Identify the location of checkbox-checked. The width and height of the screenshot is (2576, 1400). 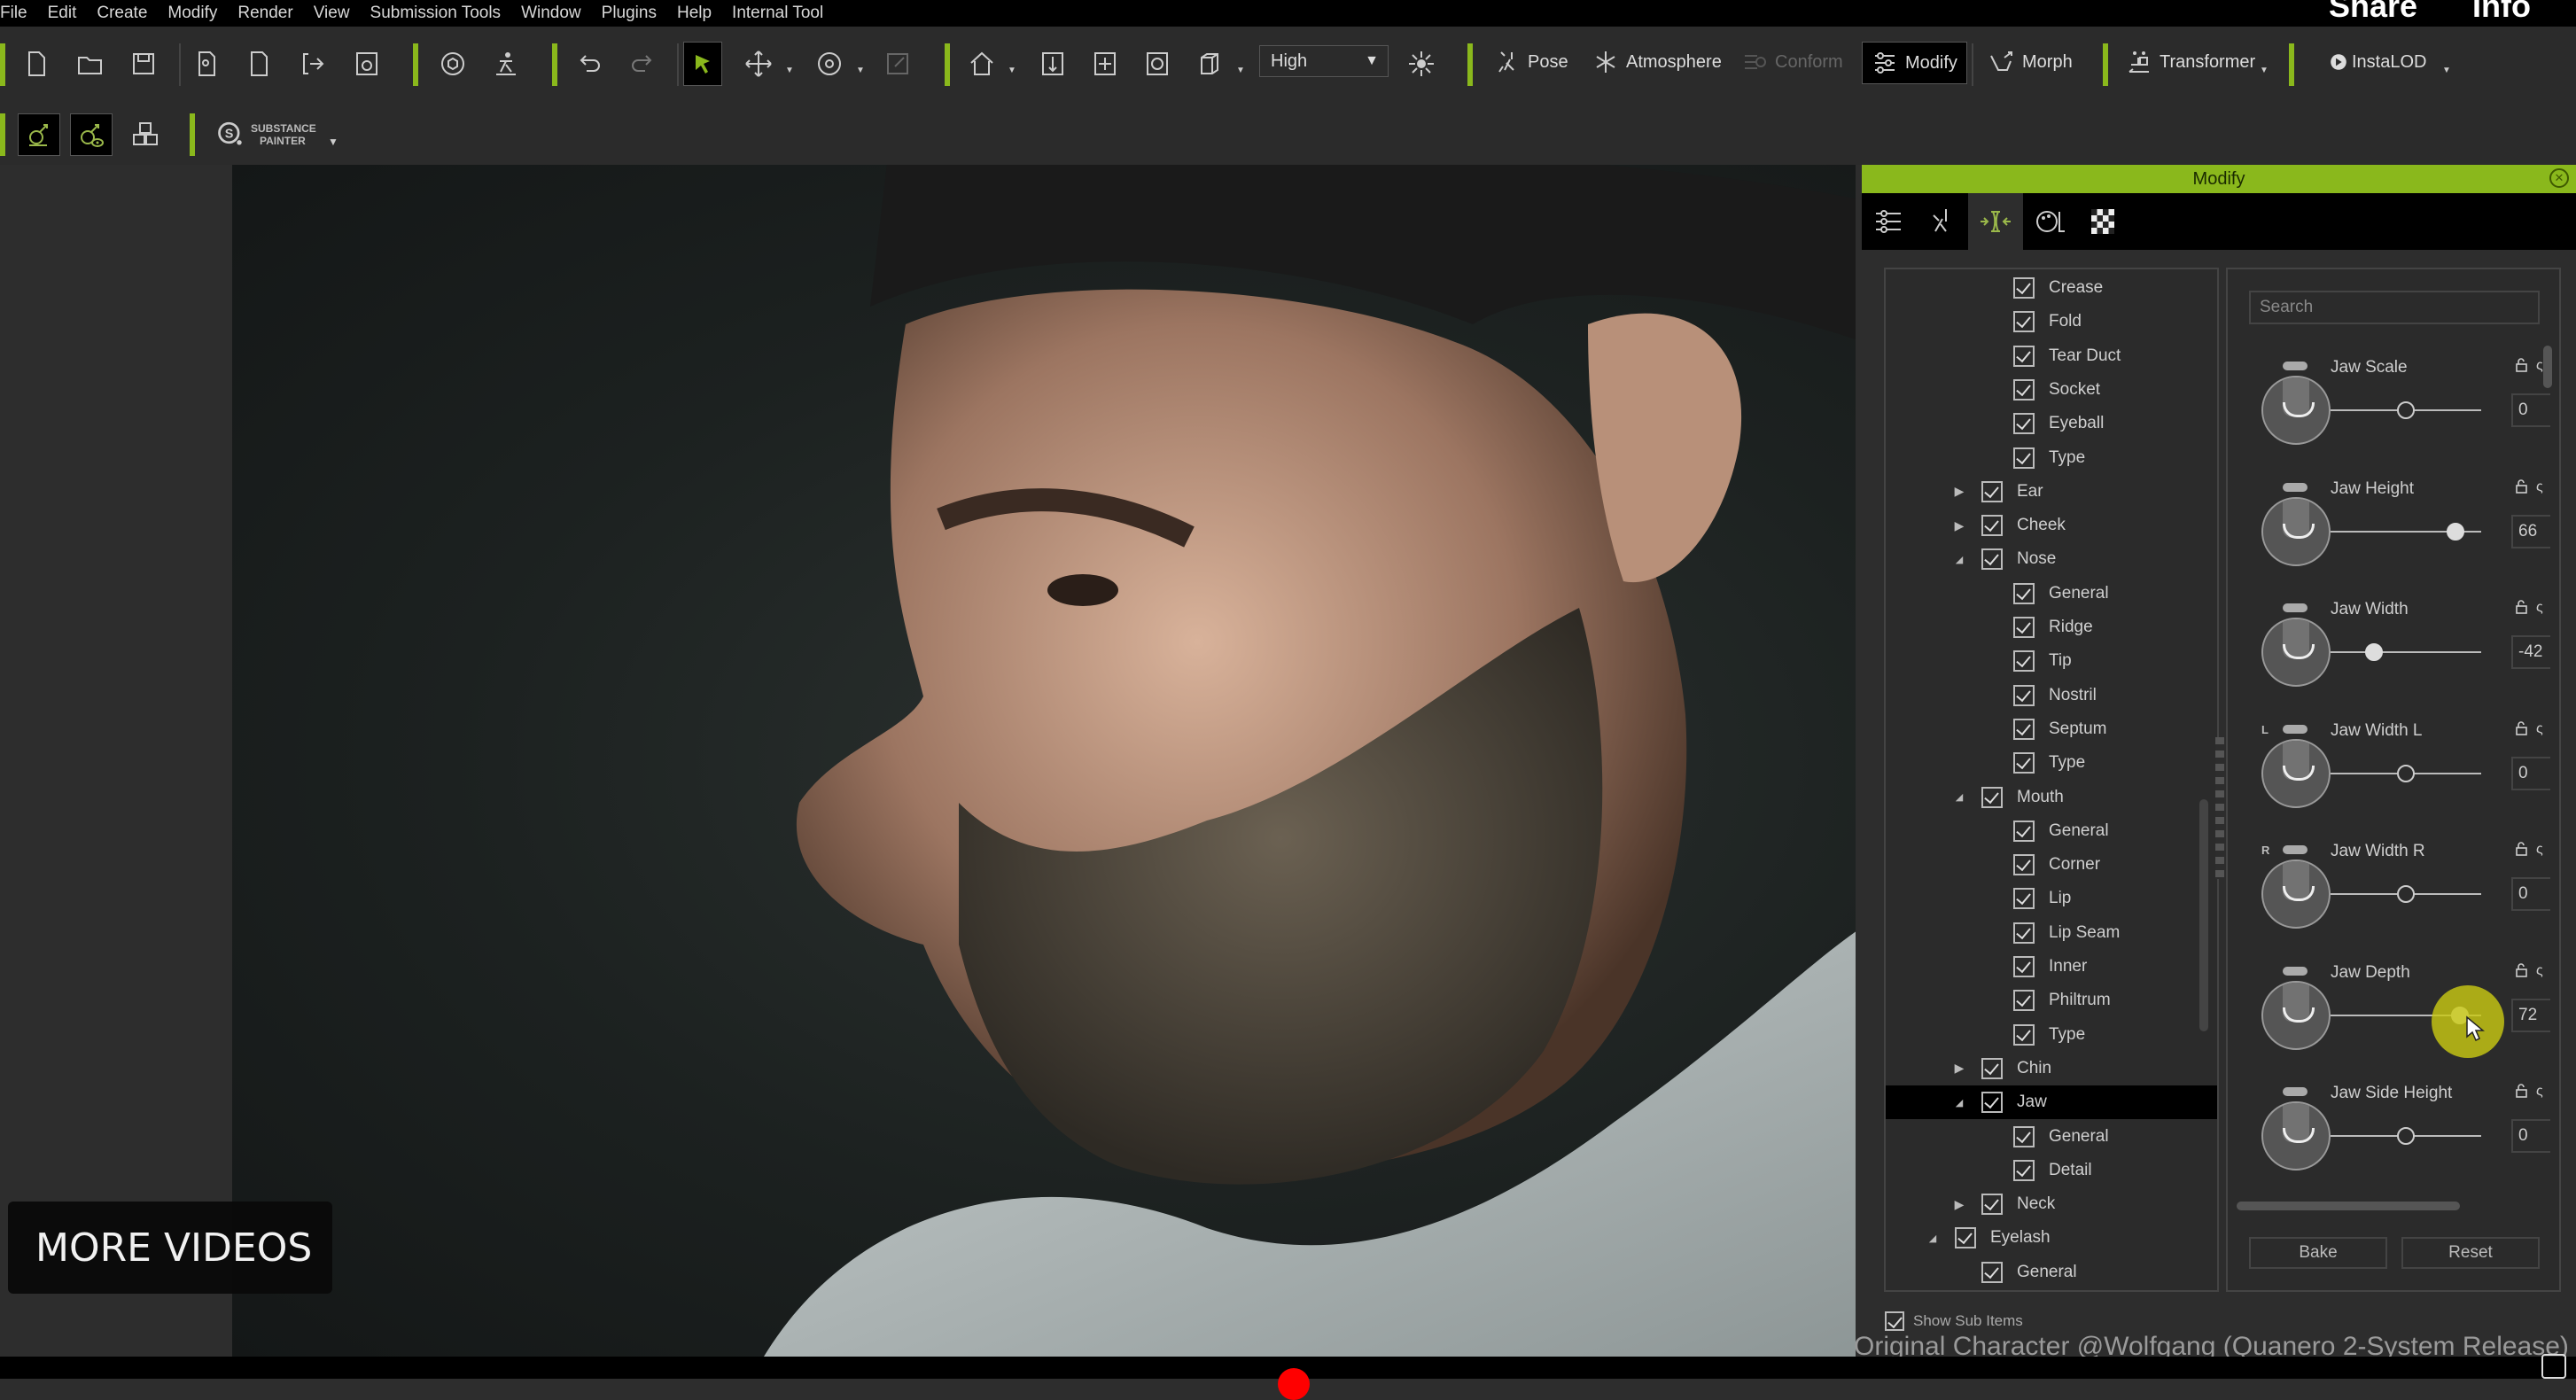
(1895, 1321).